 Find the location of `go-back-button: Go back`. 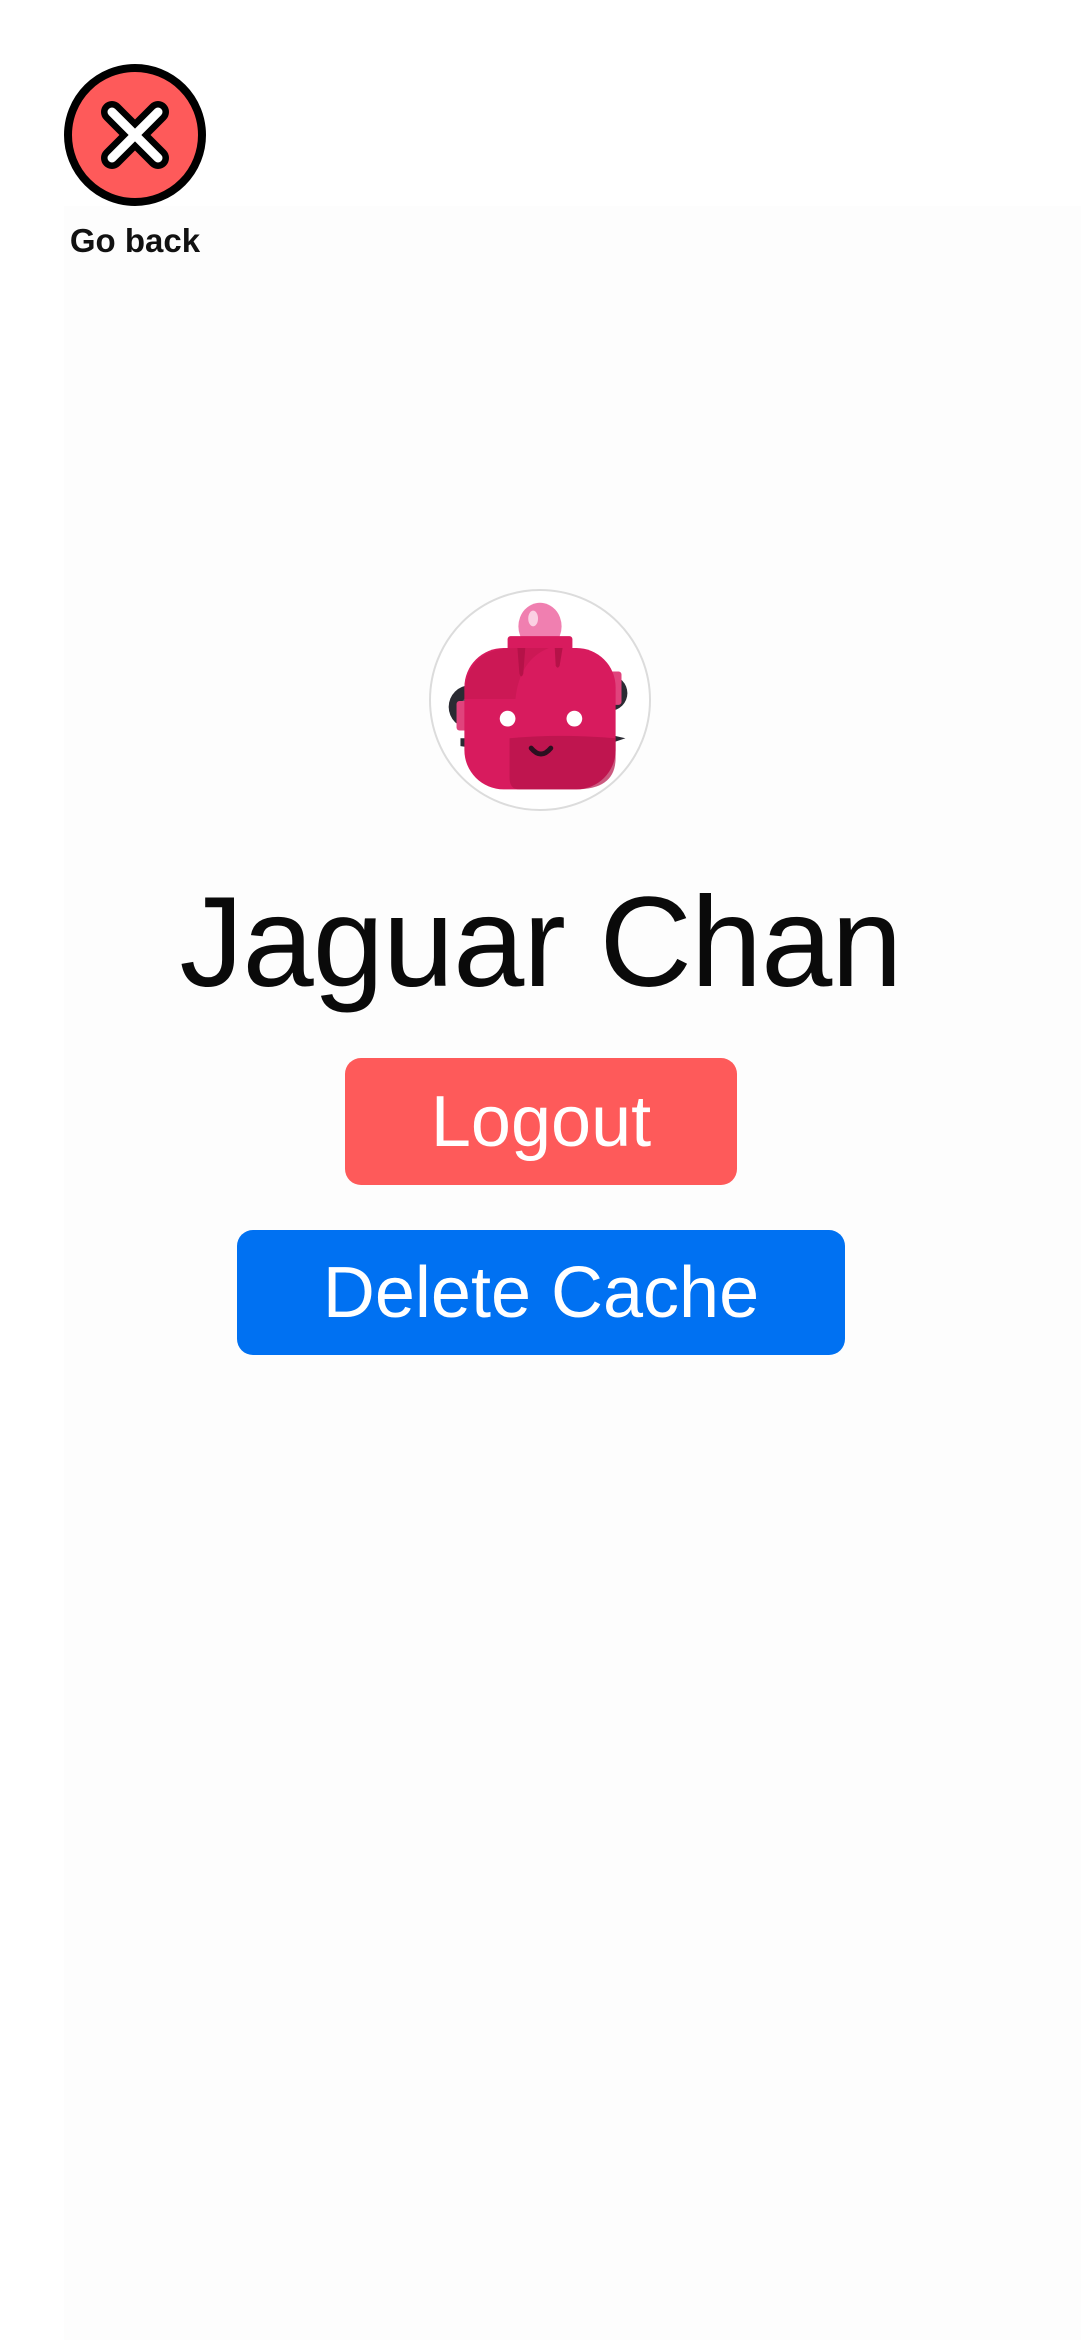

go-back-button: Go back is located at coordinates (135, 165).